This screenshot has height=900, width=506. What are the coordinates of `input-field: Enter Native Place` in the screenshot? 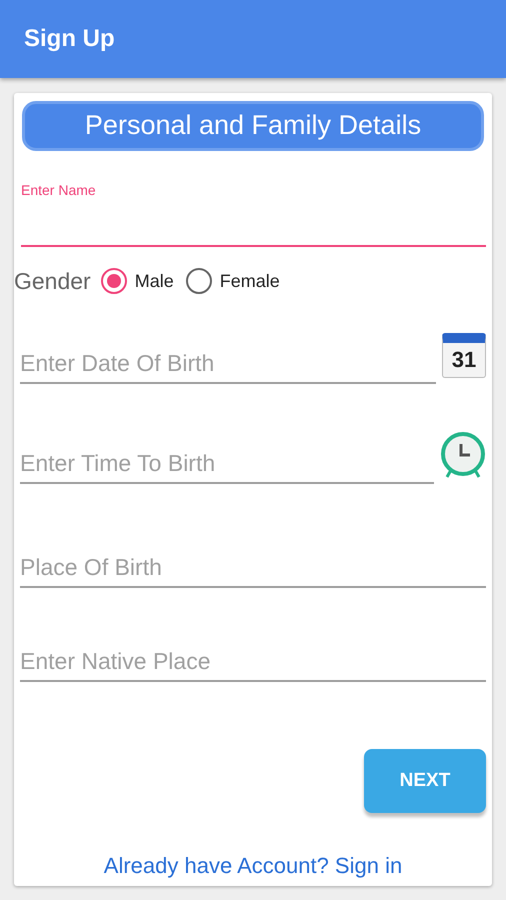 It's located at (253, 662).